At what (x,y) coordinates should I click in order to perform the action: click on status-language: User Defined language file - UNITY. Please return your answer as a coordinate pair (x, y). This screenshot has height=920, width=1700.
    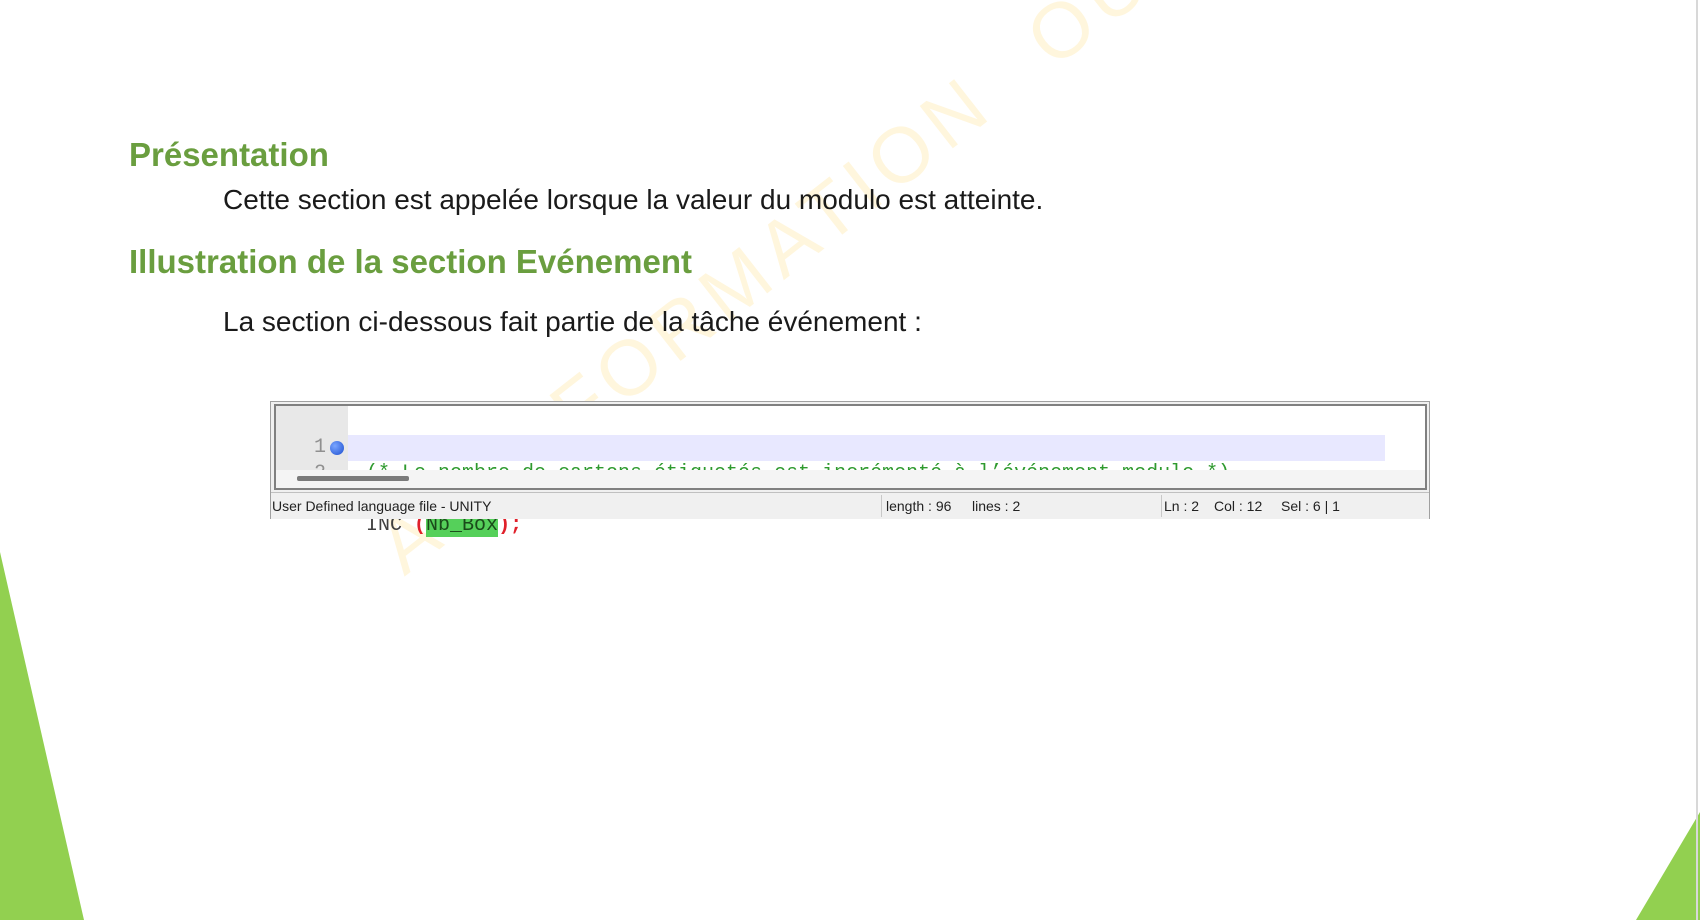
    Looking at the image, I should click on (382, 506).